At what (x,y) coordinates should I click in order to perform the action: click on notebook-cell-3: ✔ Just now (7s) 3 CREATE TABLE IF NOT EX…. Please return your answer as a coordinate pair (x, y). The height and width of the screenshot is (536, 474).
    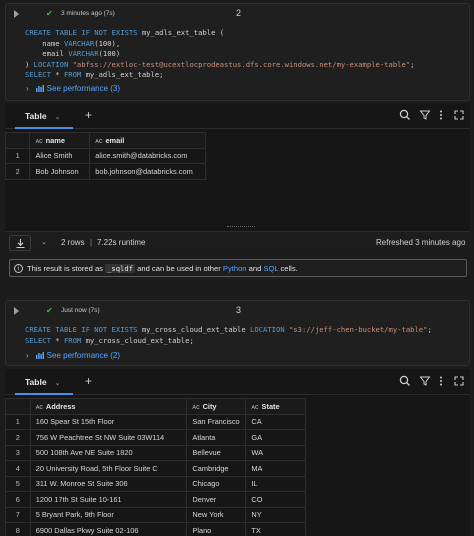
    Looking at the image, I should click on (237, 333).